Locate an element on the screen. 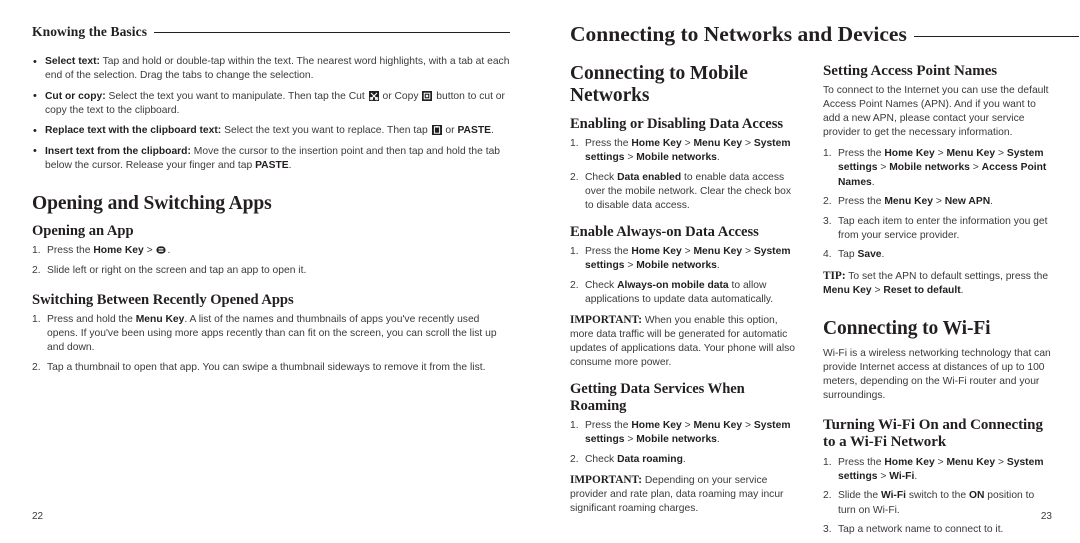 This screenshot has width=1080, height=543. step-item: Tap a network name to connect to it. is located at coordinates (938, 530).